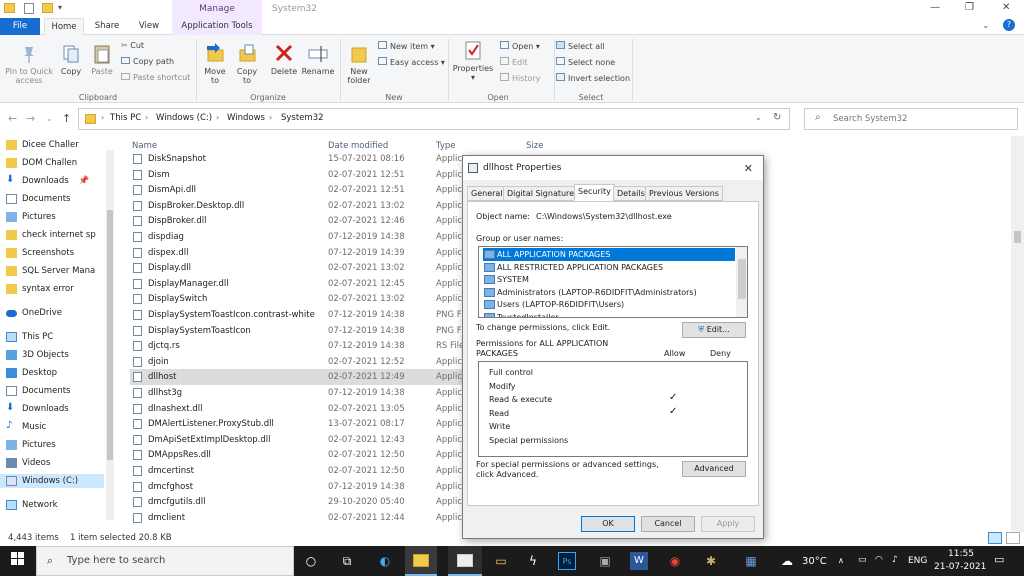 The width and height of the screenshot is (1024, 576). Describe the element at coordinates (40, 253) in the screenshot. I see `nav-quick-screenshots: Screenshots` at that location.